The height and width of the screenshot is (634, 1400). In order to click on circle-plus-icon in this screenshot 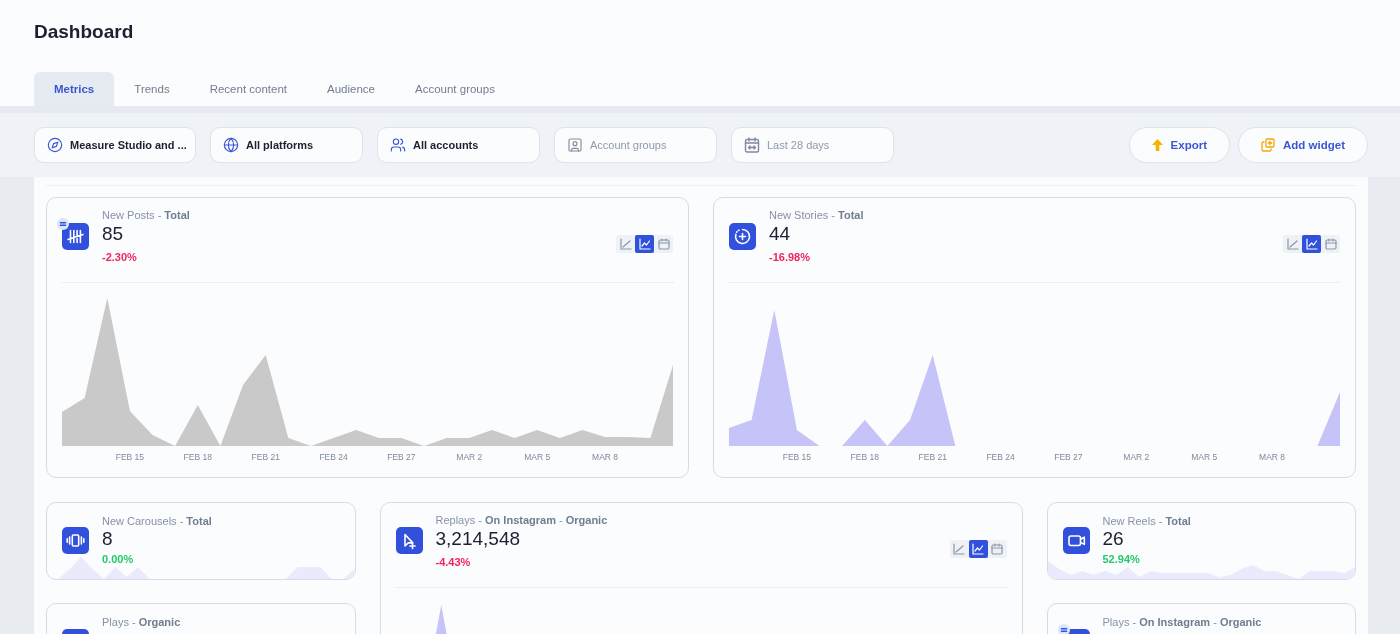, I will do `click(742, 236)`.